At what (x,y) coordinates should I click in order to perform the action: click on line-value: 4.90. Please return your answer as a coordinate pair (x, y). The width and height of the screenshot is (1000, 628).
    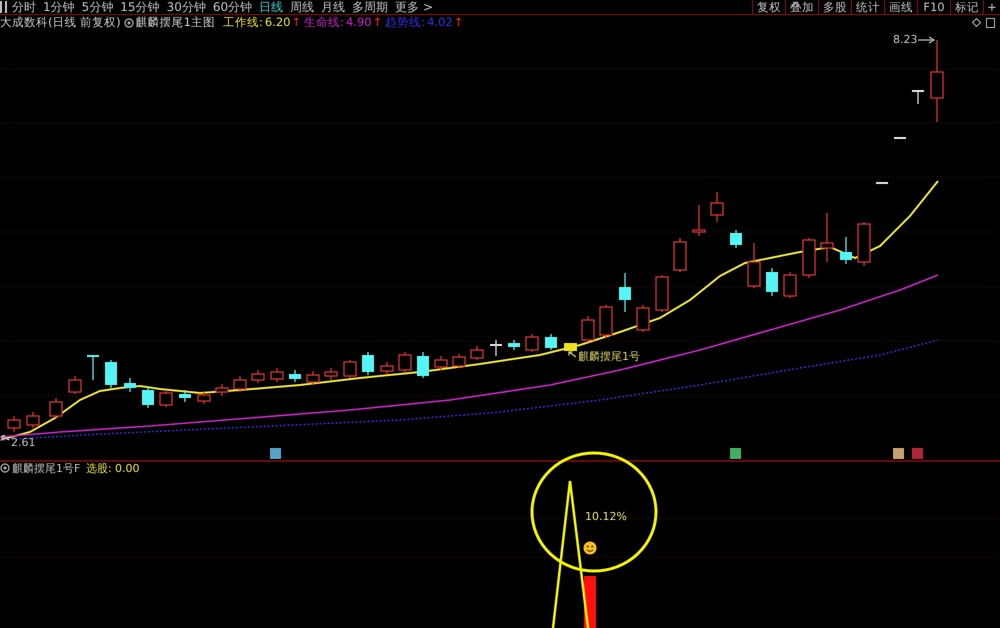
    Looking at the image, I should click on (359, 22).